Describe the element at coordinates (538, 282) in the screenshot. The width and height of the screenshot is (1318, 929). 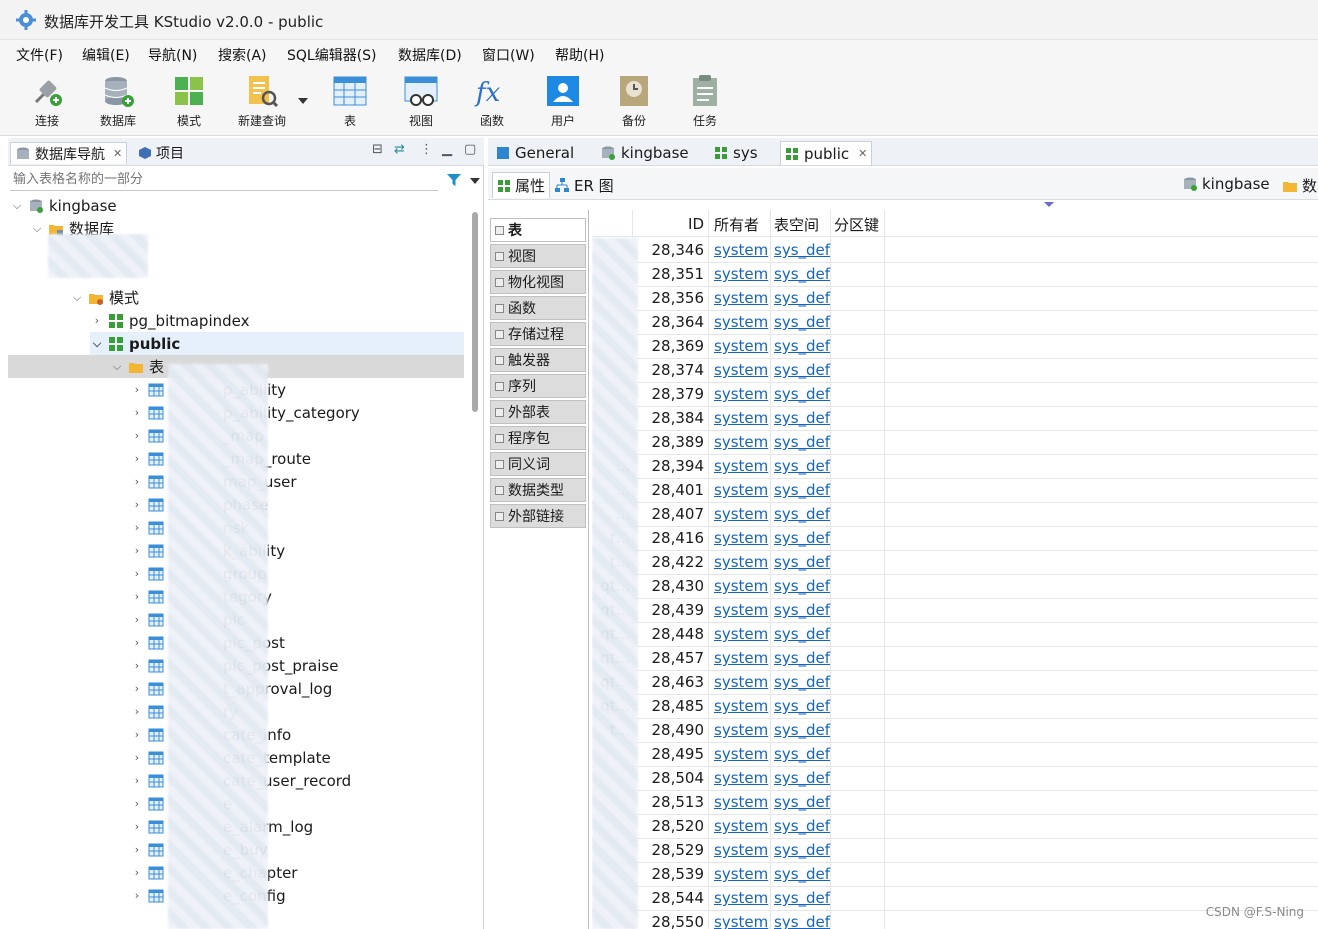
I see `object-type-item: 物化视图` at that location.